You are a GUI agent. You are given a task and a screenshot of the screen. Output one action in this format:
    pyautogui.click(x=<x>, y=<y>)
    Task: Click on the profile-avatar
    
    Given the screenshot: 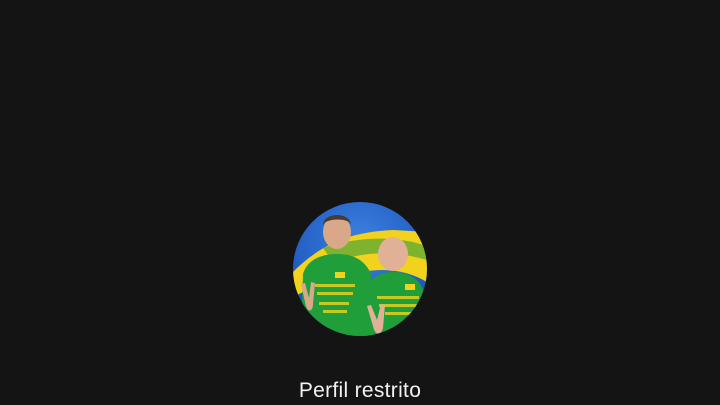 What is the action you would take?
    pyautogui.click(x=360, y=269)
    